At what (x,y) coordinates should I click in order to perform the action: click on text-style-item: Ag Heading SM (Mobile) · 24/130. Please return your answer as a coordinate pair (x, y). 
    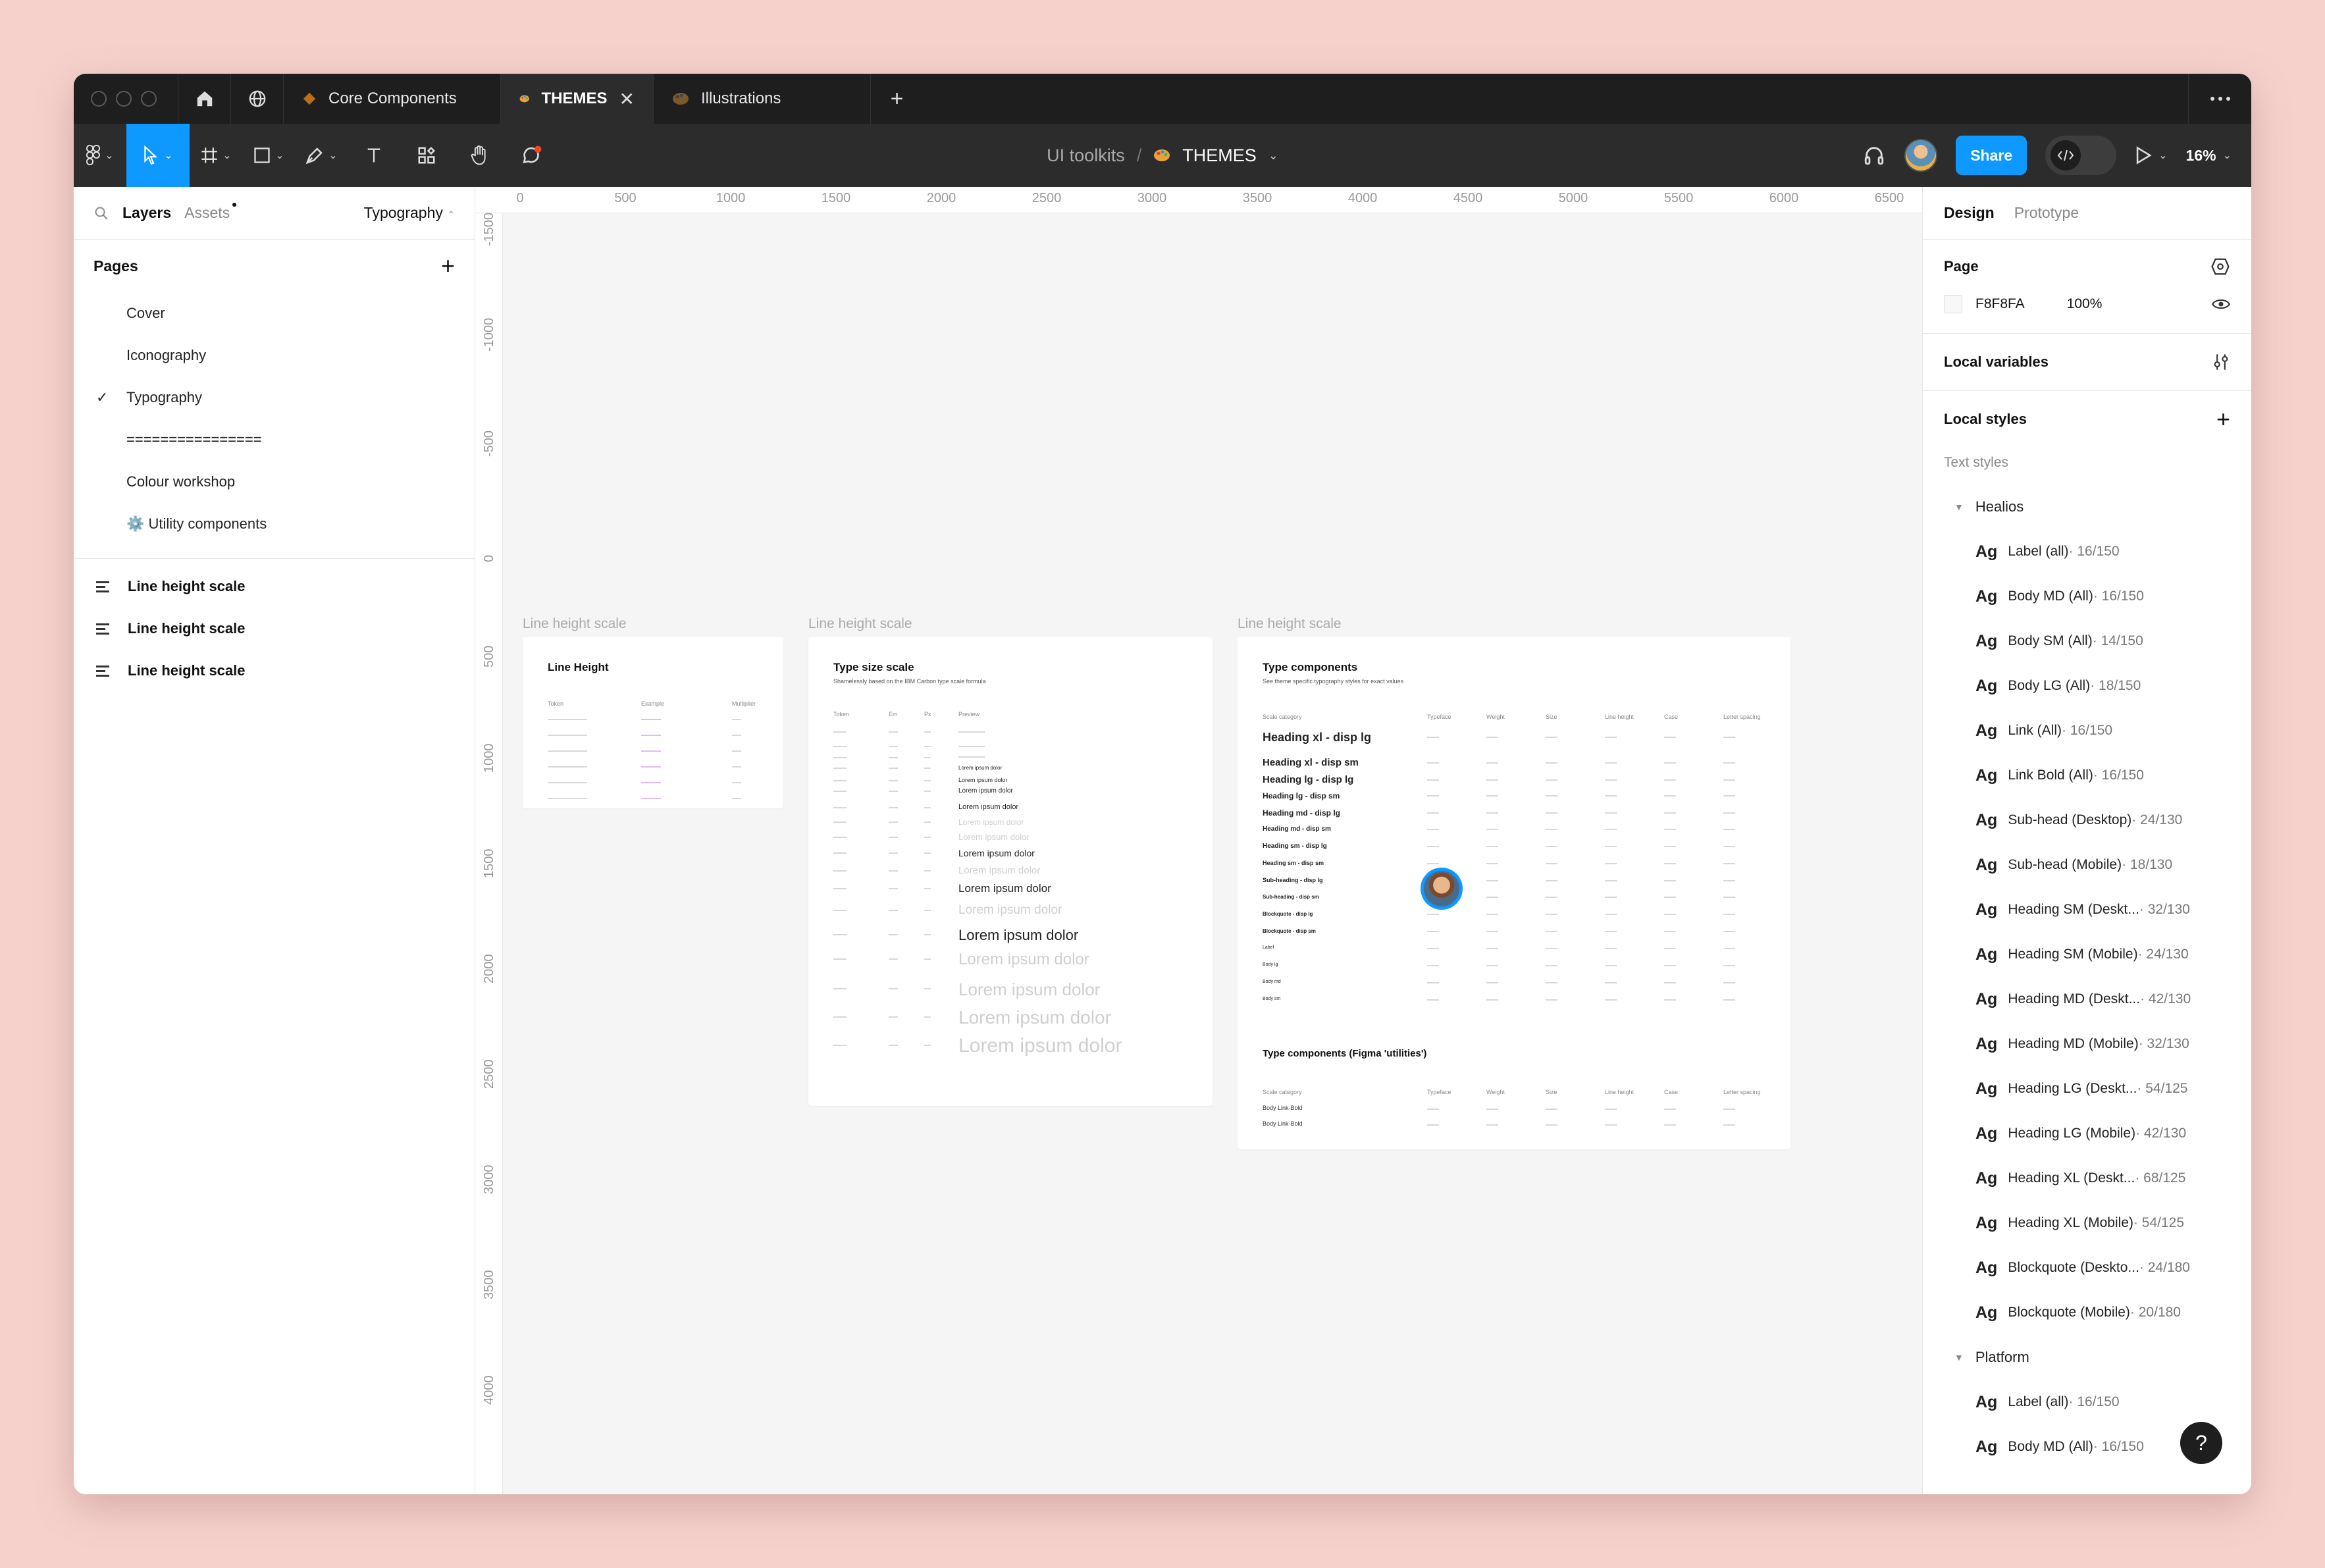
    Looking at the image, I should click on (2087, 954).